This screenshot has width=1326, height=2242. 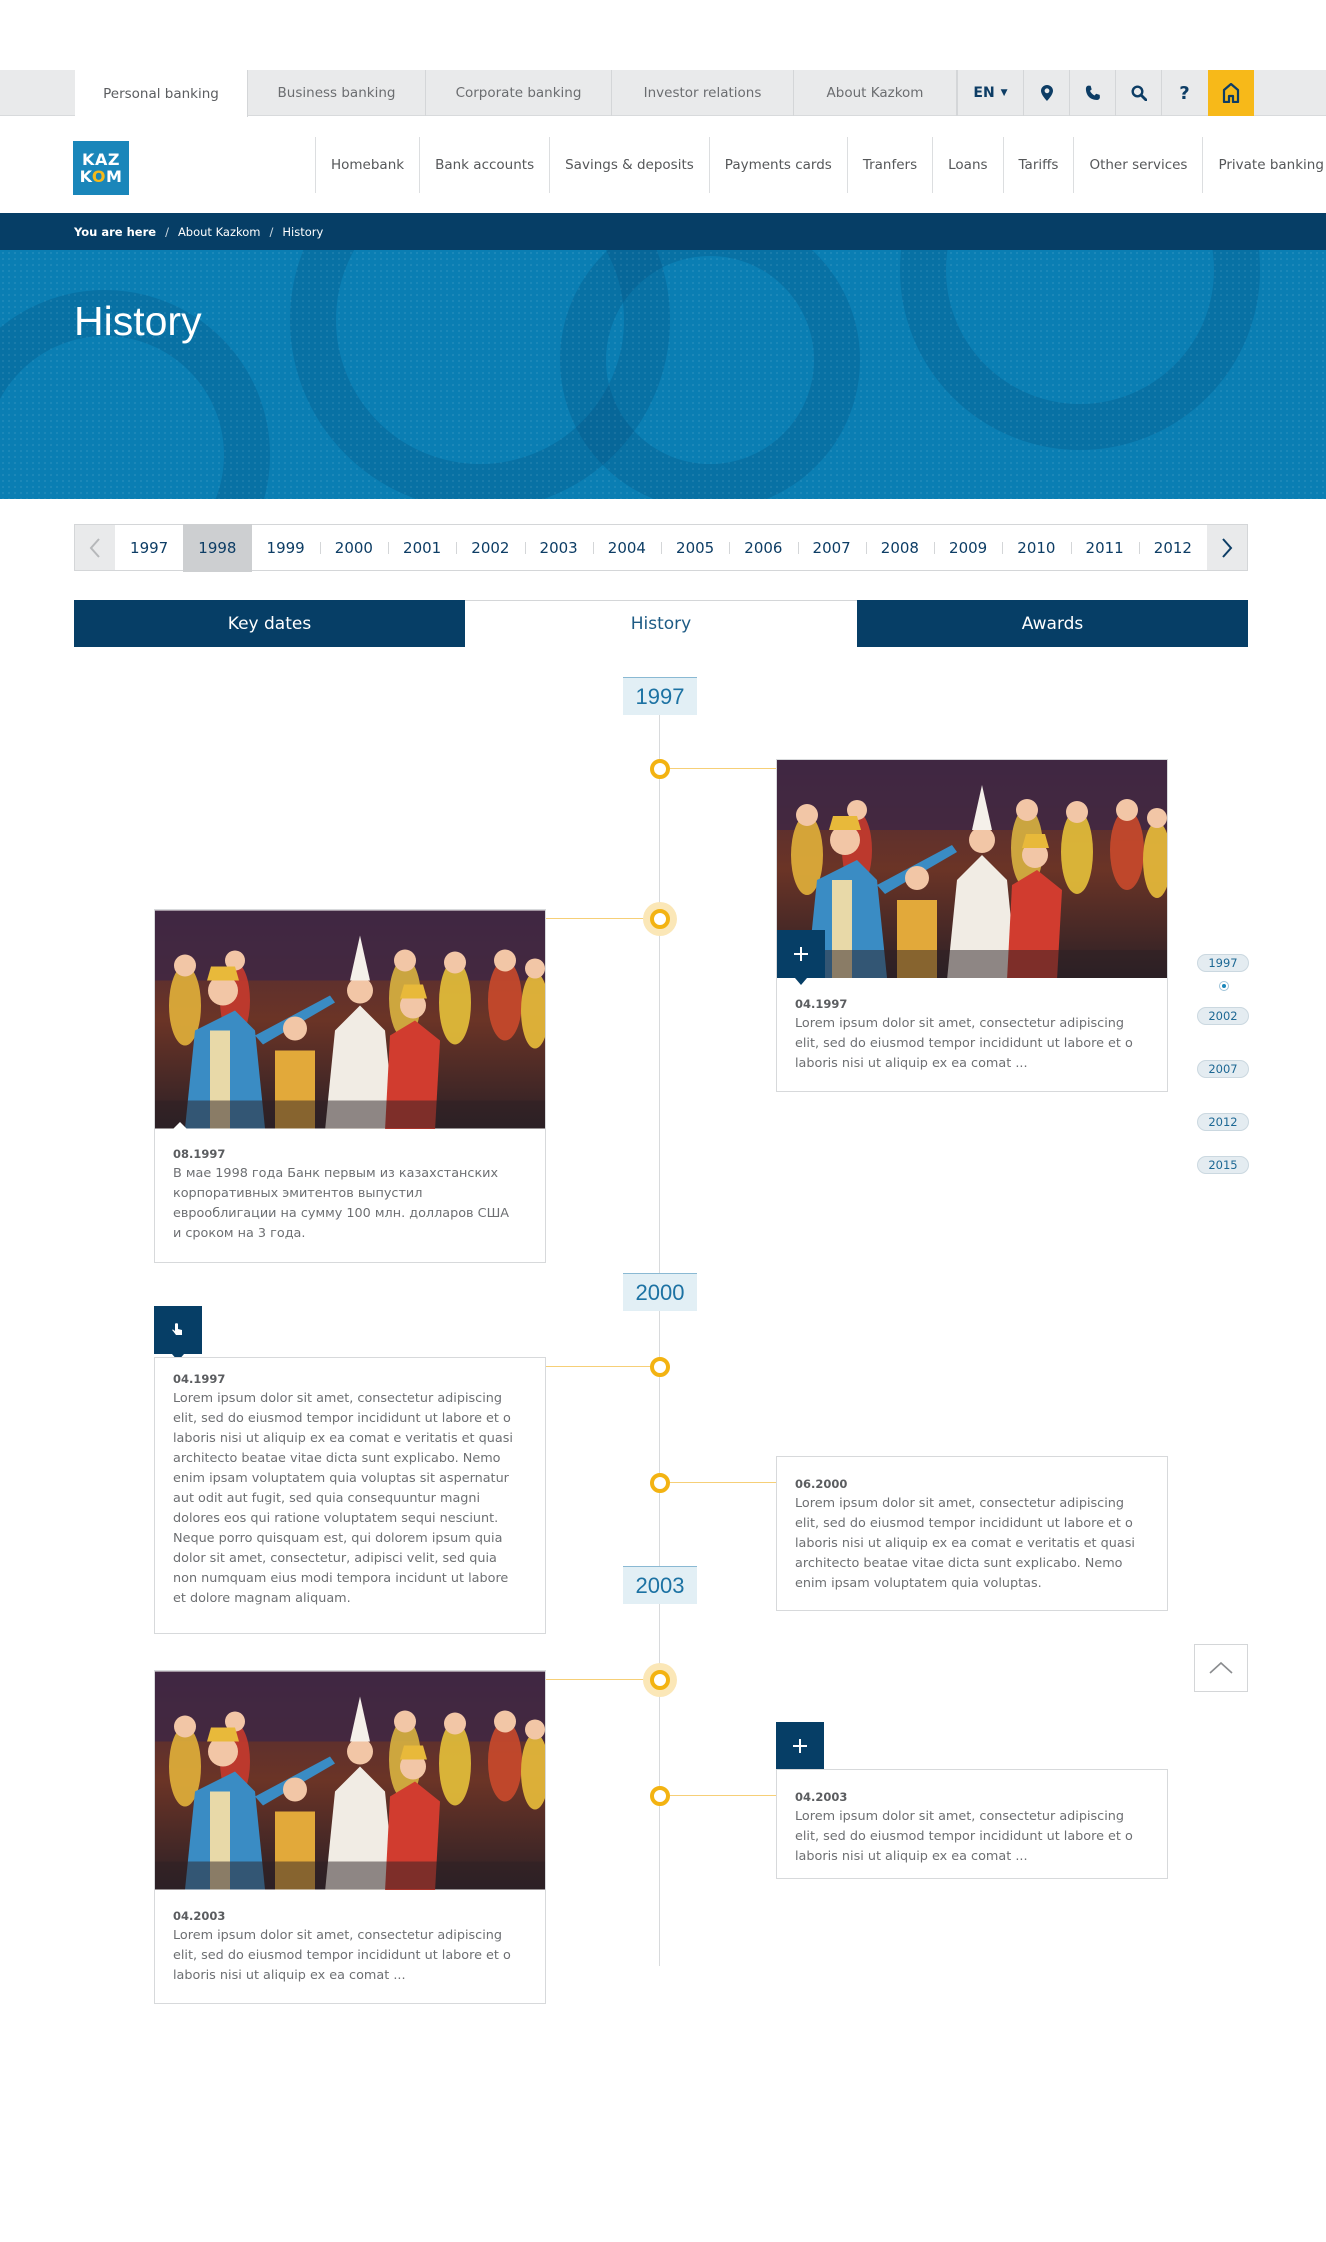 What do you see at coordinates (832, 547) in the screenshot?
I see `year-item-2007: 2007` at bounding box center [832, 547].